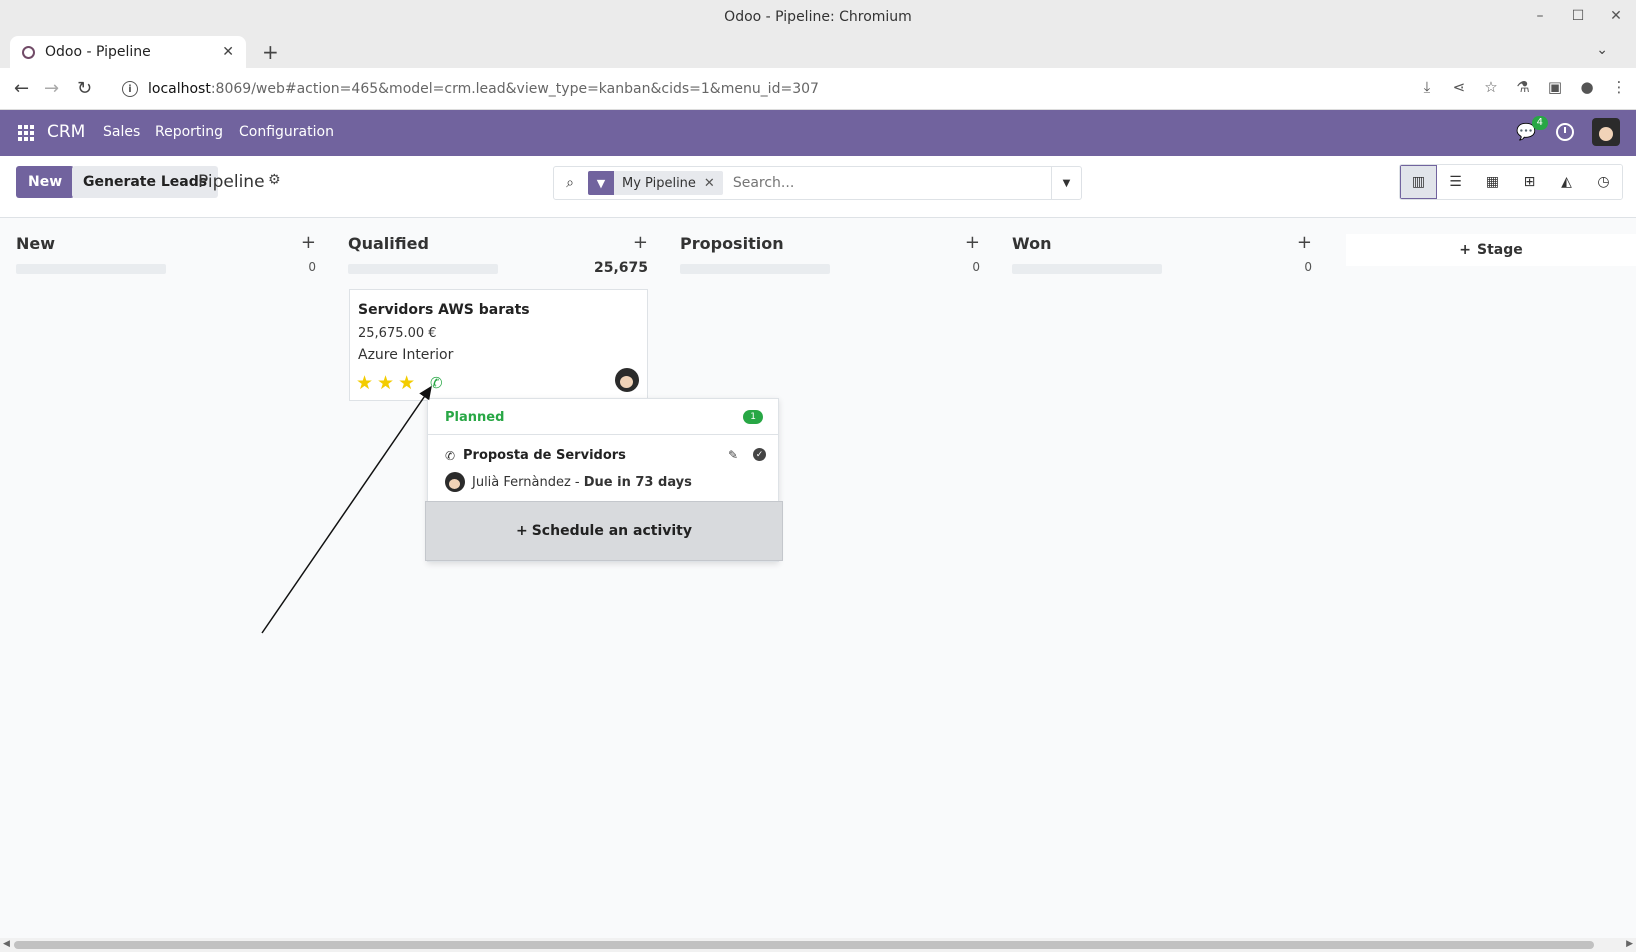 The height and width of the screenshot is (952, 1636). Describe the element at coordinates (45, 182) in the screenshot. I see `new-button: New` at that location.